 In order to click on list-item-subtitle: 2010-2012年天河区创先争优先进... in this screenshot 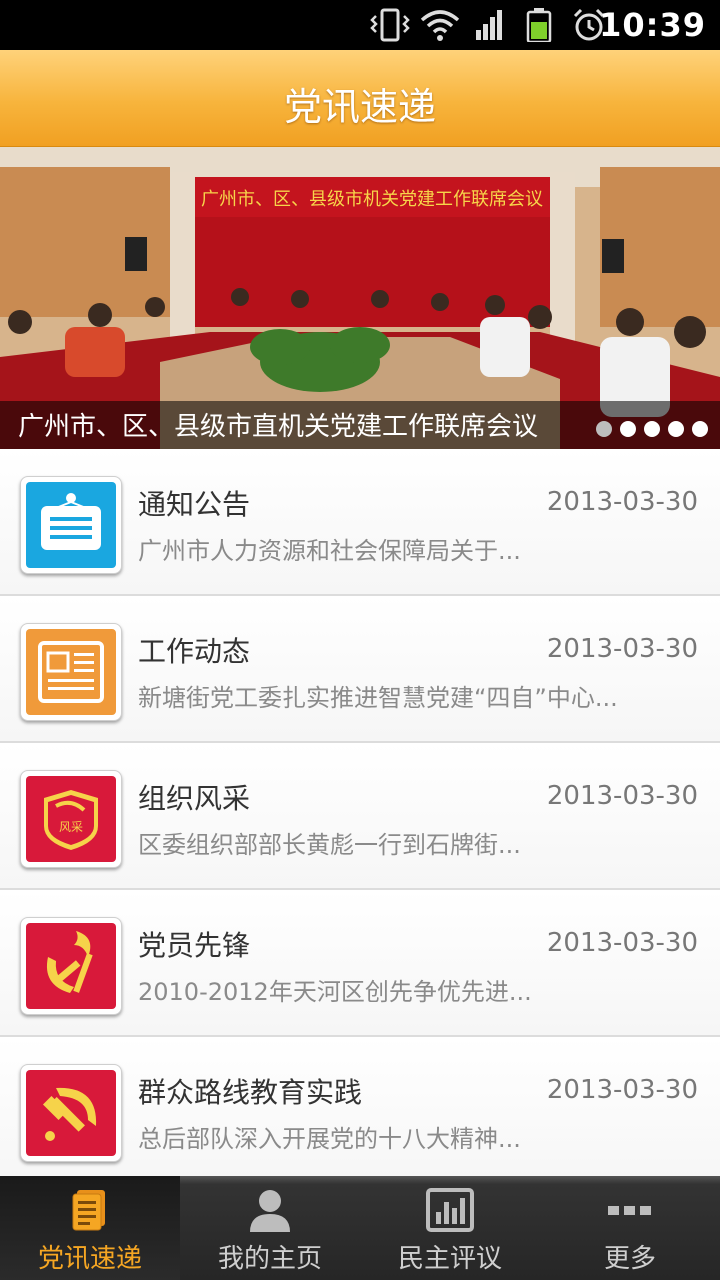, I will do `click(335, 992)`.